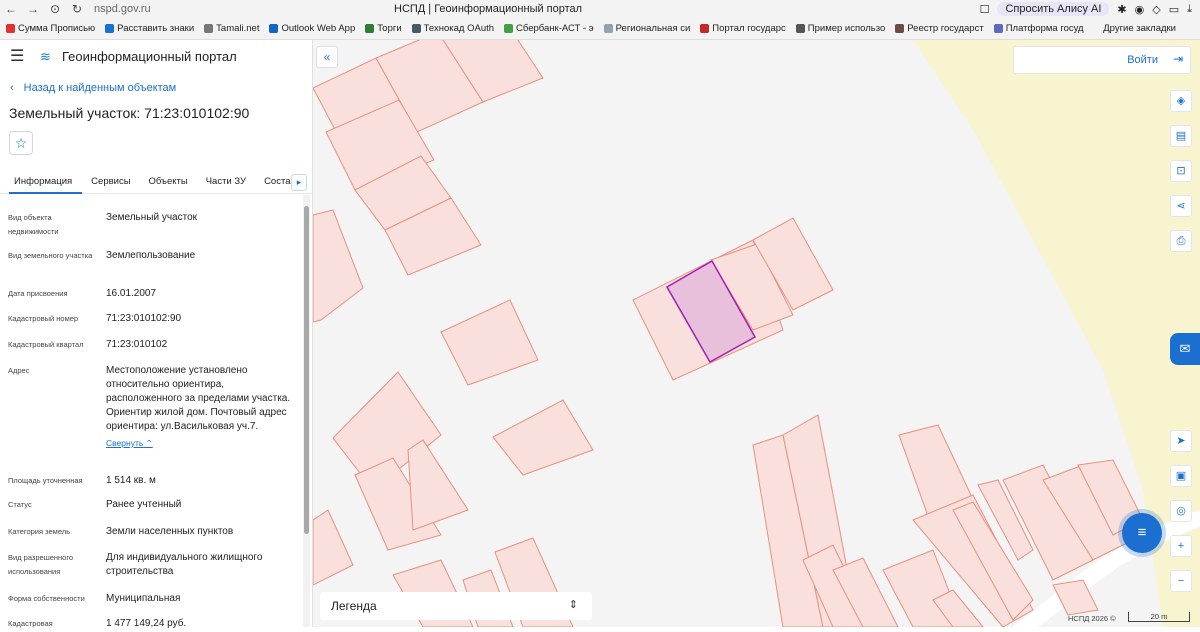 This screenshot has height=632, width=1200. Describe the element at coordinates (46, 598) in the screenshot. I see `property-label: Форма собственности` at that location.